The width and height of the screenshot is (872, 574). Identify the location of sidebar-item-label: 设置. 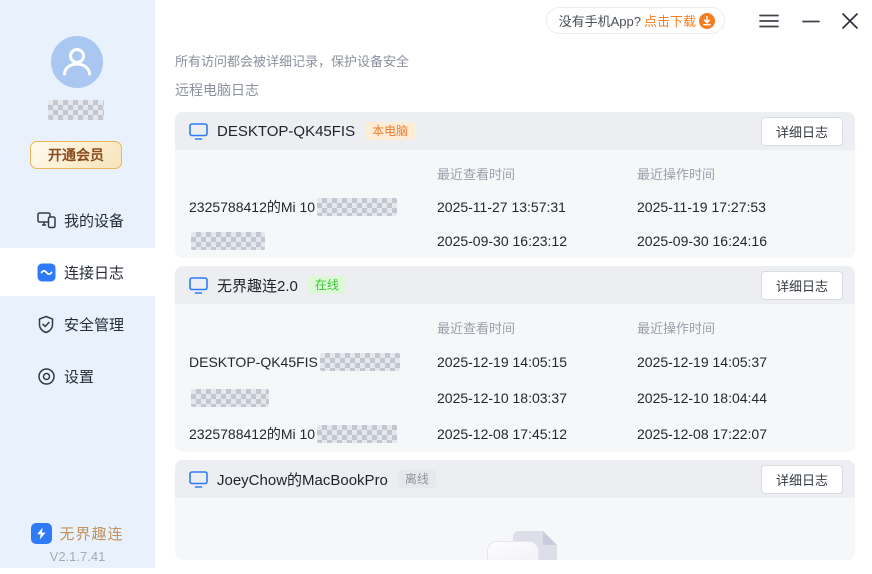
(79, 377).